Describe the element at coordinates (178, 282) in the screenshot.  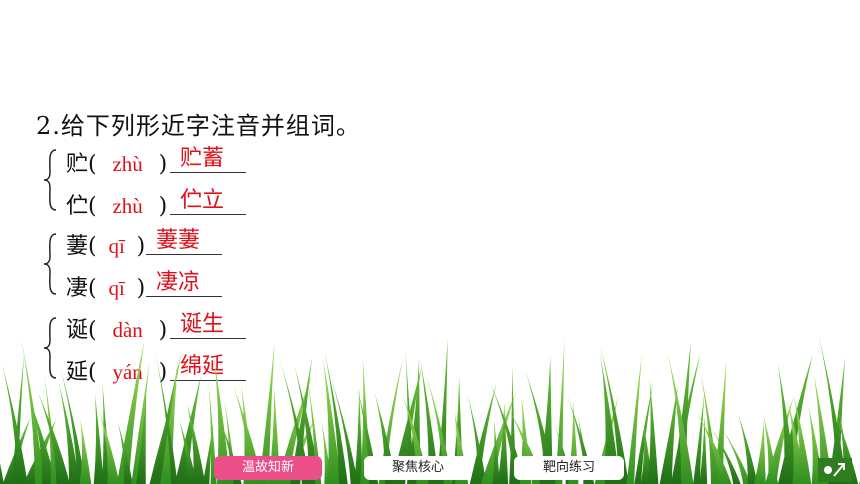
I see `word-answer: 凄凉` at that location.